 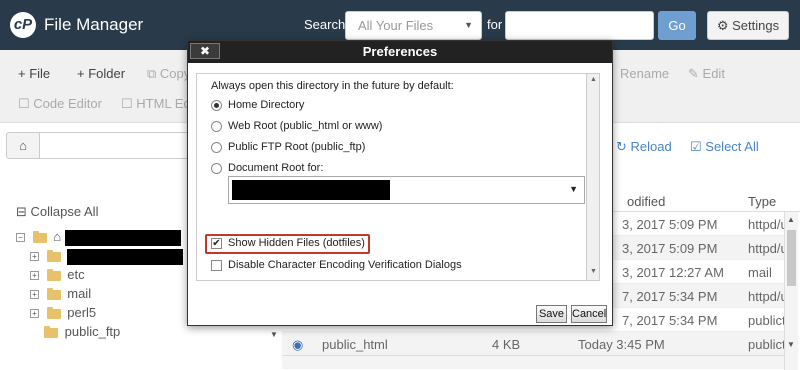 I want to click on disable-encoding-checkbox, so click(x=216, y=265).